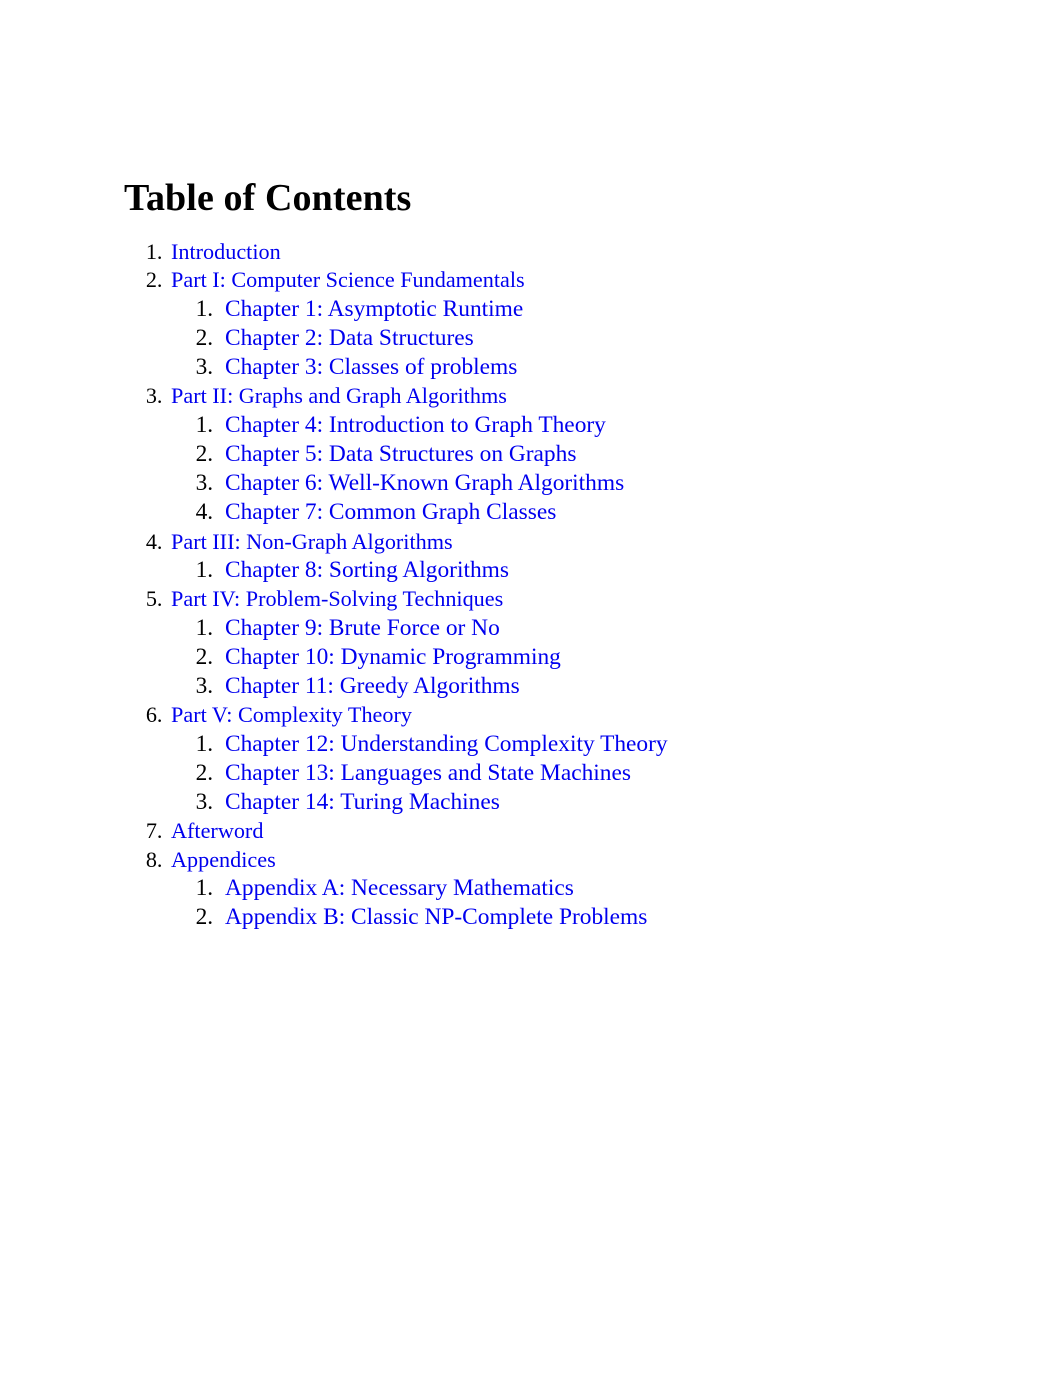 The width and height of the screenshot is (1062, 1377). What do you see at coordinates (640, 773) in the screenshot?
I see `toc-subitem: Chapter 13: Languages and State Machines` at bounding box center [640, 773].